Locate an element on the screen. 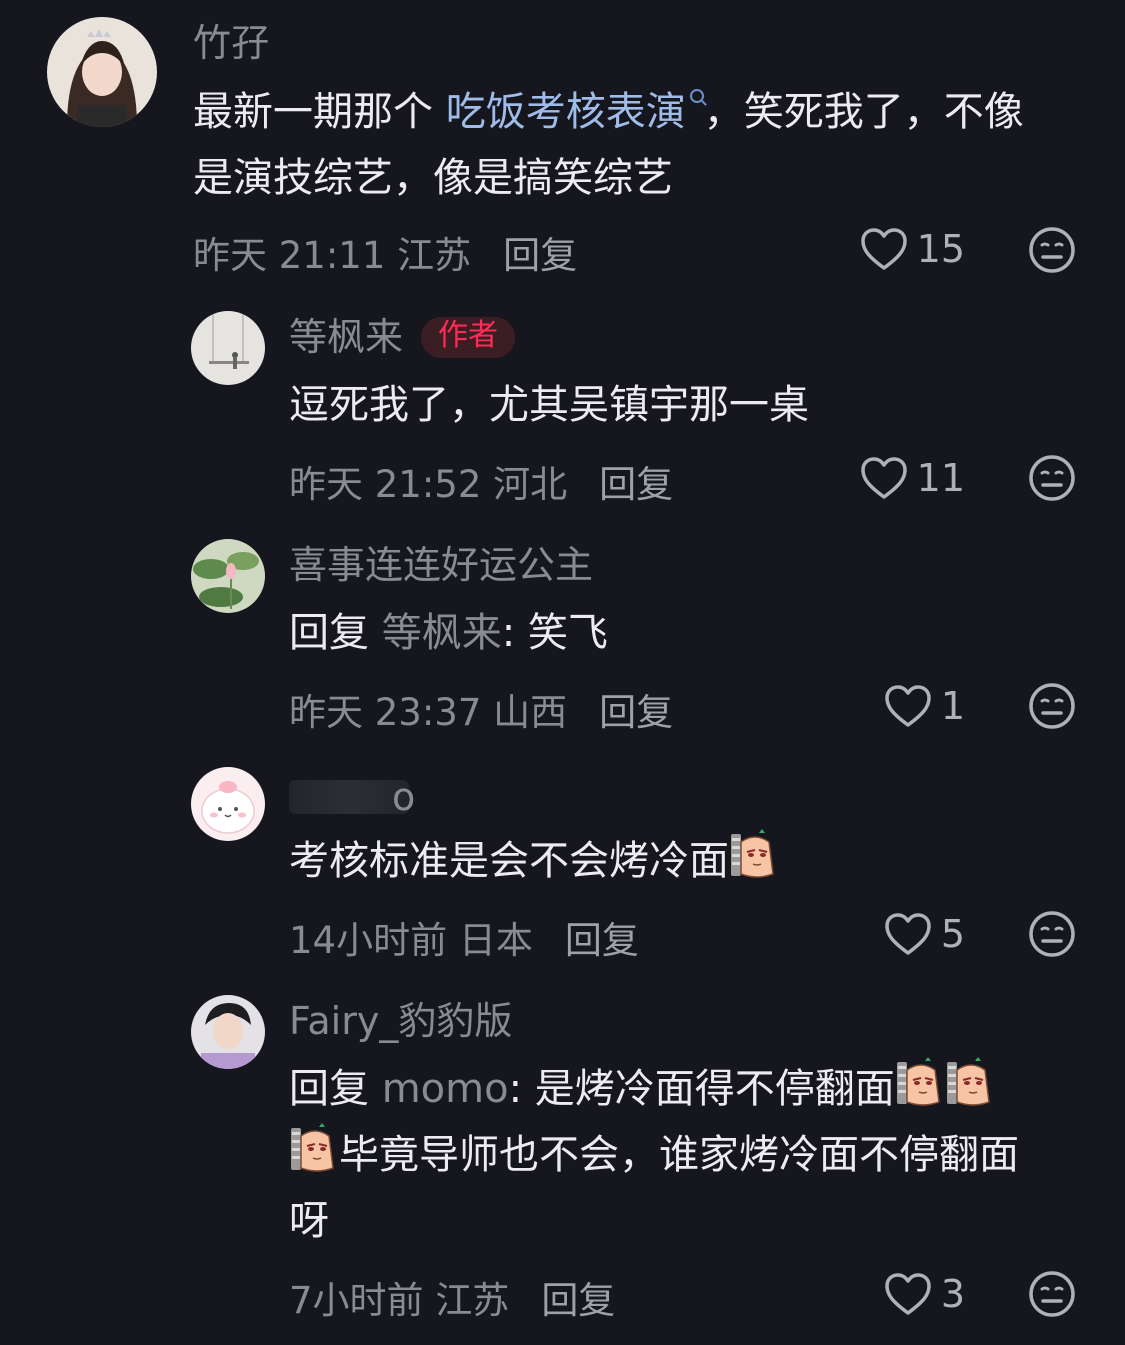 The width and height of the screenshot is (1125, 1345). username-text: 喜事连连好运公主 is located at coordinates (441, 565).